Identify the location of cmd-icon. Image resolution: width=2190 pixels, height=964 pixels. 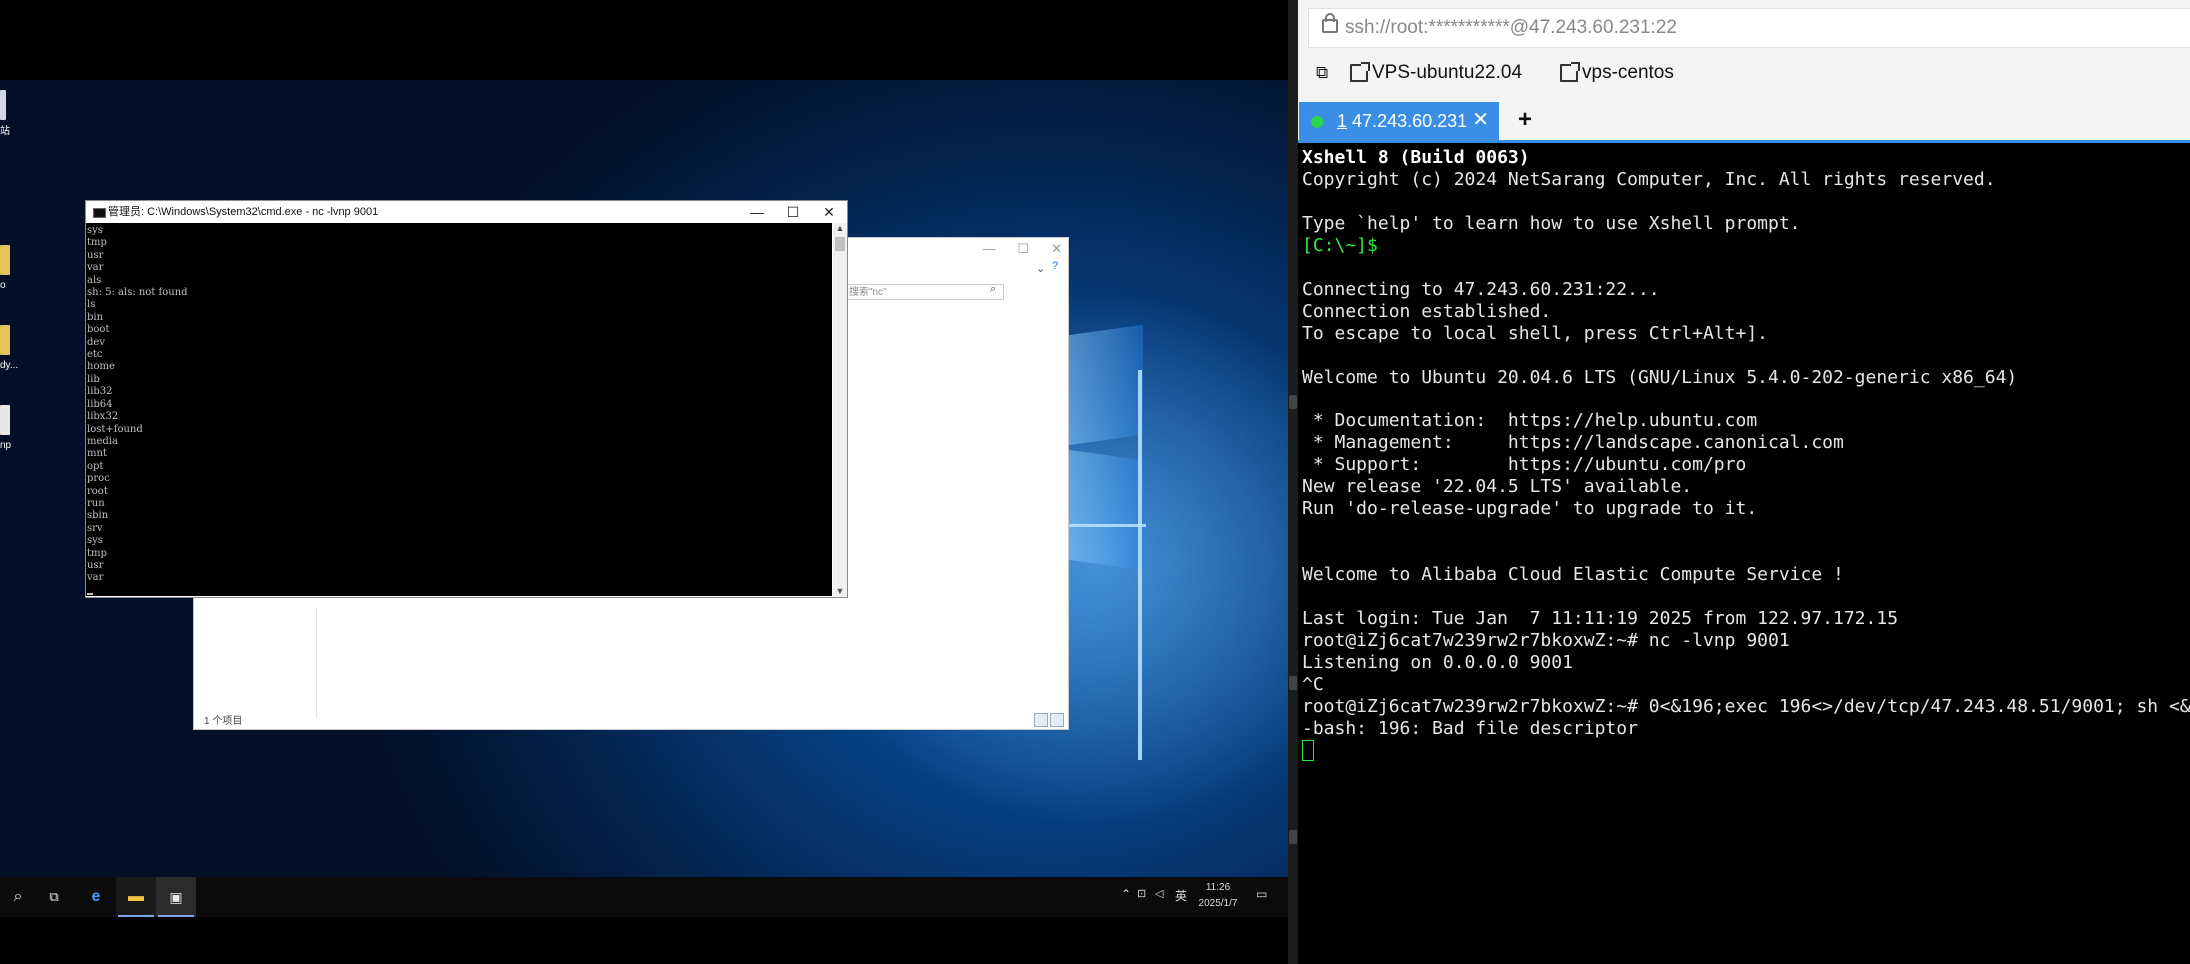
(99, 213).